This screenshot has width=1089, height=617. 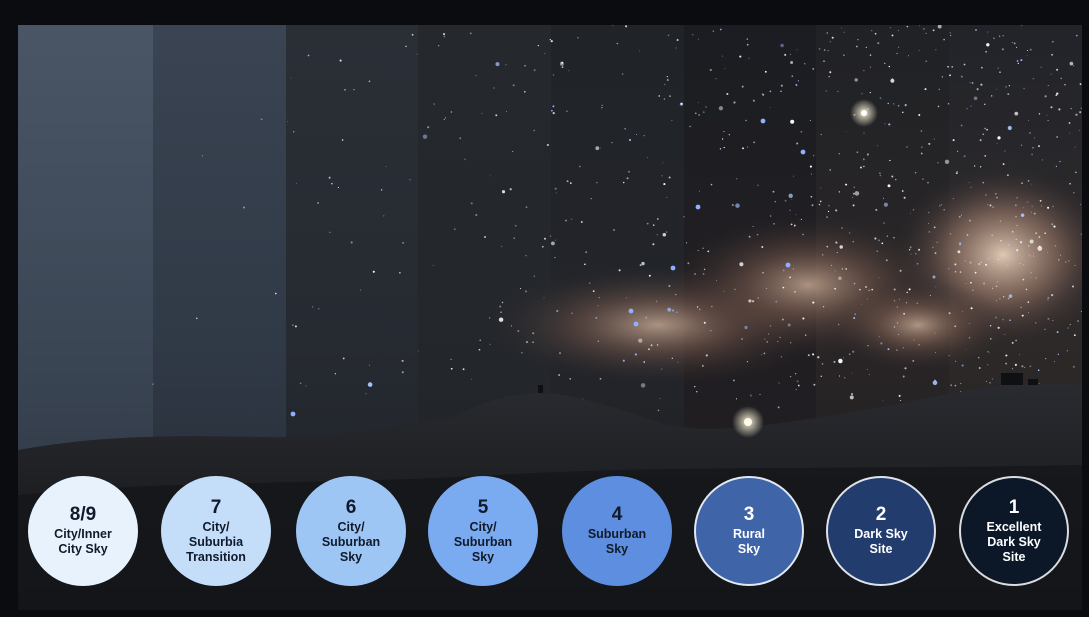 I want to click on bortle-number: 2, so click(x=881, y=514).